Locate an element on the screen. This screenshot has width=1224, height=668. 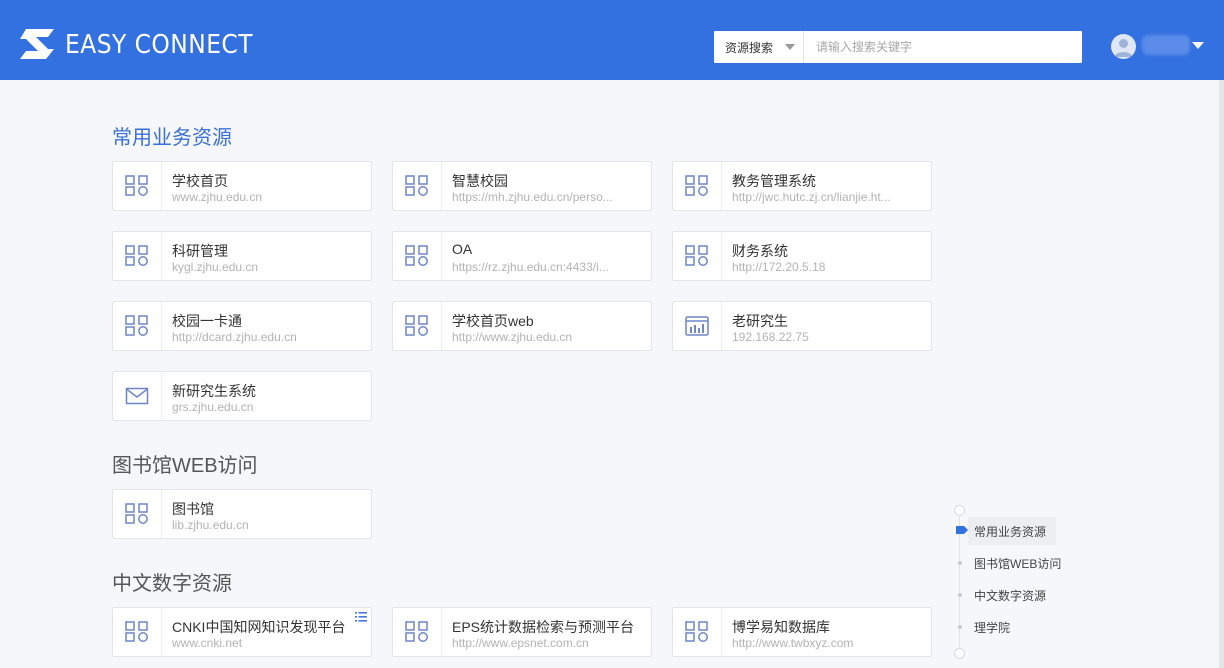
resource-url: http://www.zjhu.edu.cn is located at coordinates (512, 337).